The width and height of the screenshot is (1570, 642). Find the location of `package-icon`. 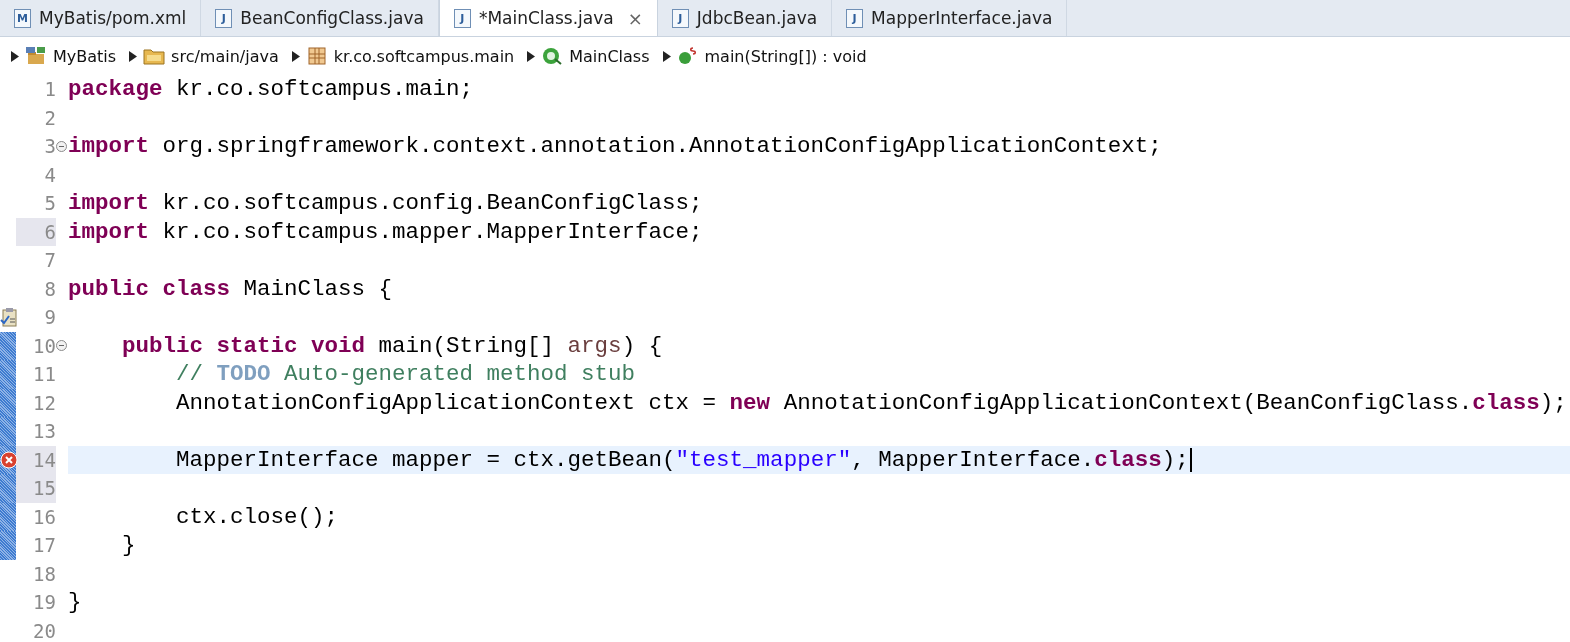

package-icon is located at coordinates (316, 56).